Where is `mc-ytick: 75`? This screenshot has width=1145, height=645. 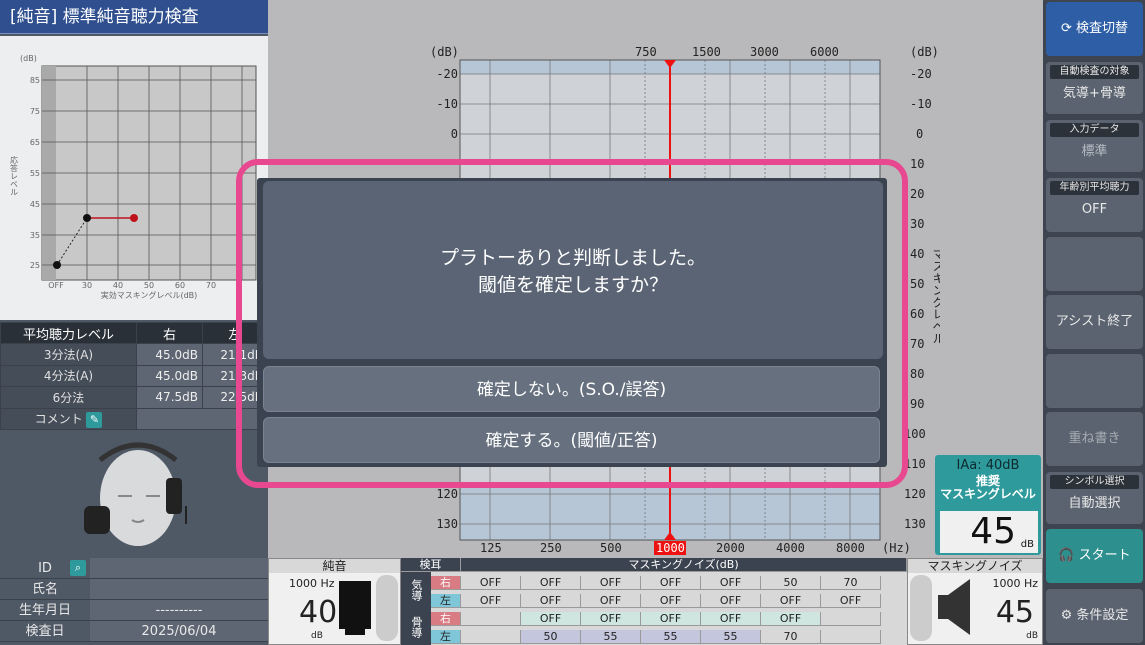
mc-ytick: 75 is located at coordinates (35, 111).